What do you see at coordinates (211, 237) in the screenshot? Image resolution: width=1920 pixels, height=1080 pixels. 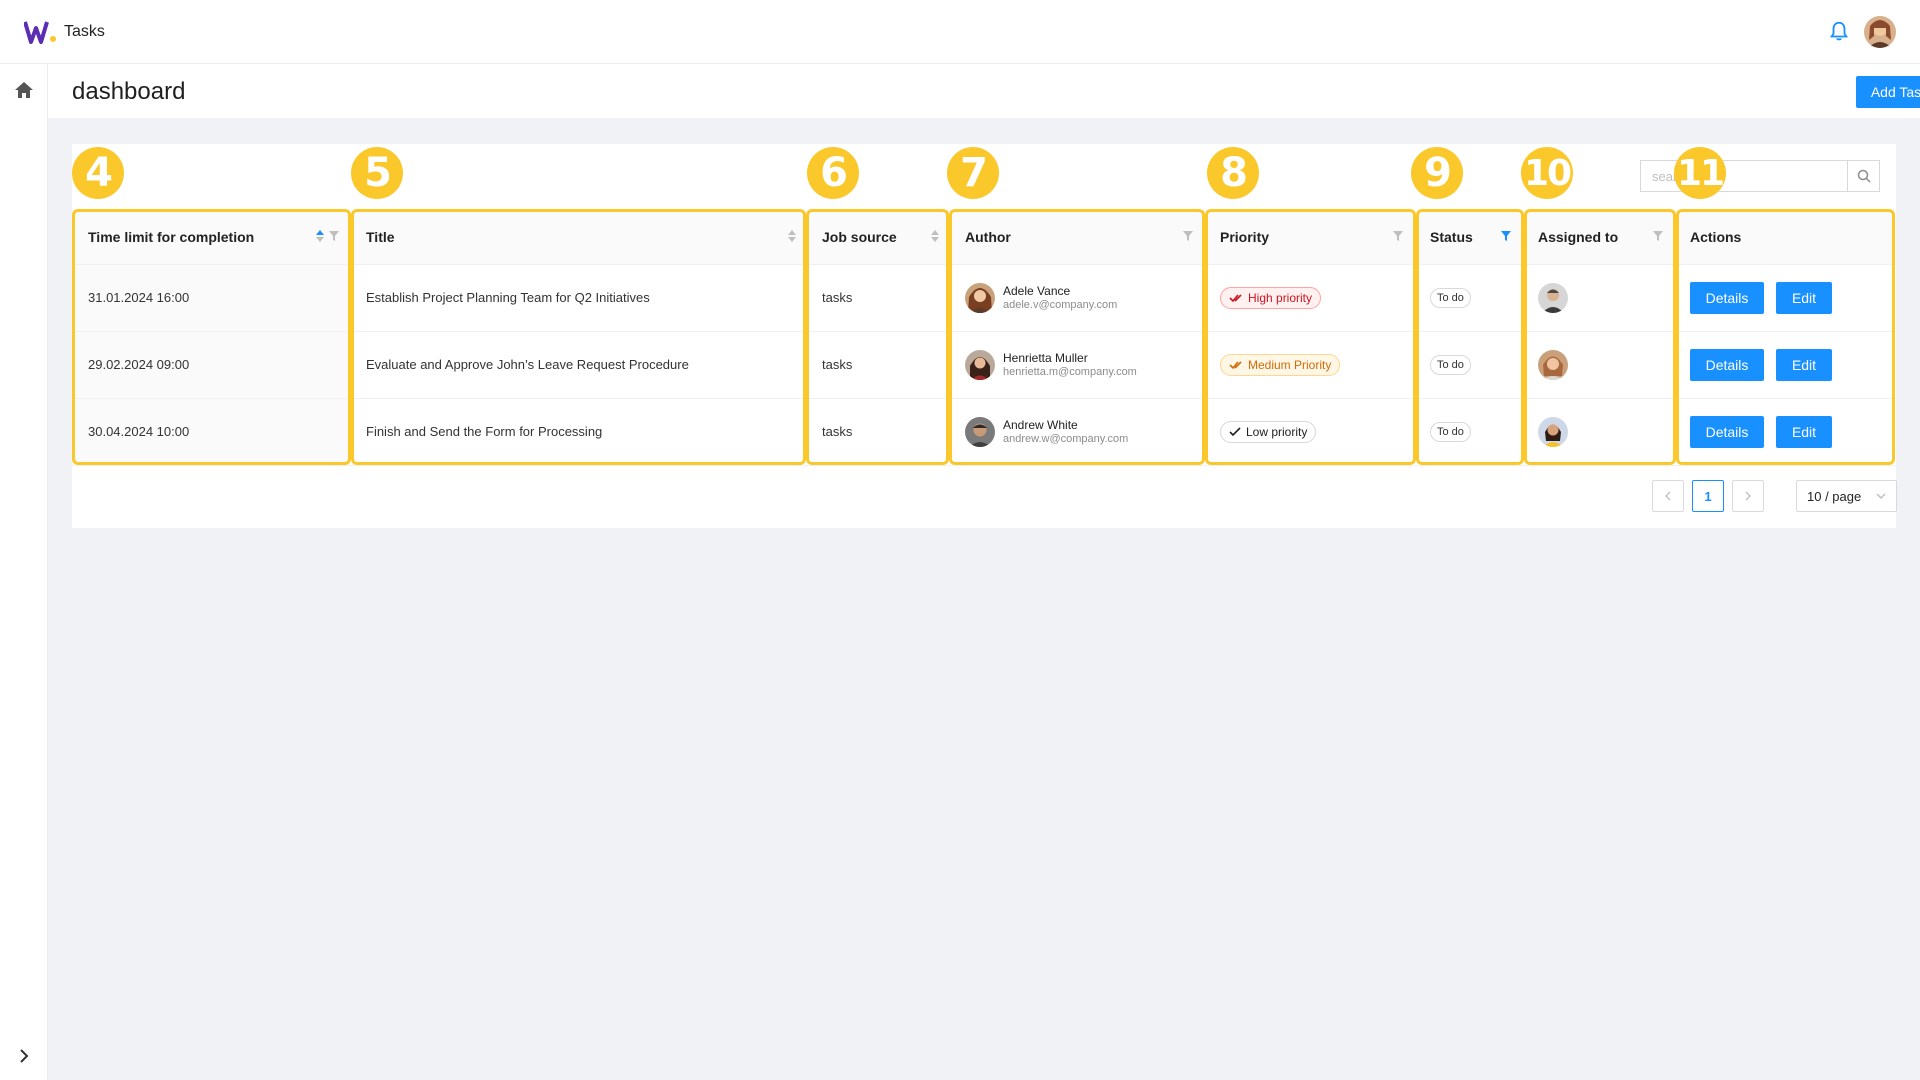 I see `column-header-time-limit: Time limit for completion` at bounding box center [211, 237].